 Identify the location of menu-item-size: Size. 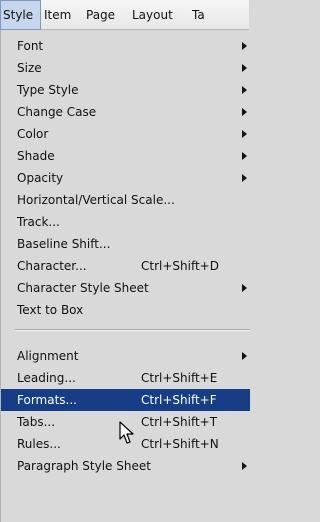
(125, 68).